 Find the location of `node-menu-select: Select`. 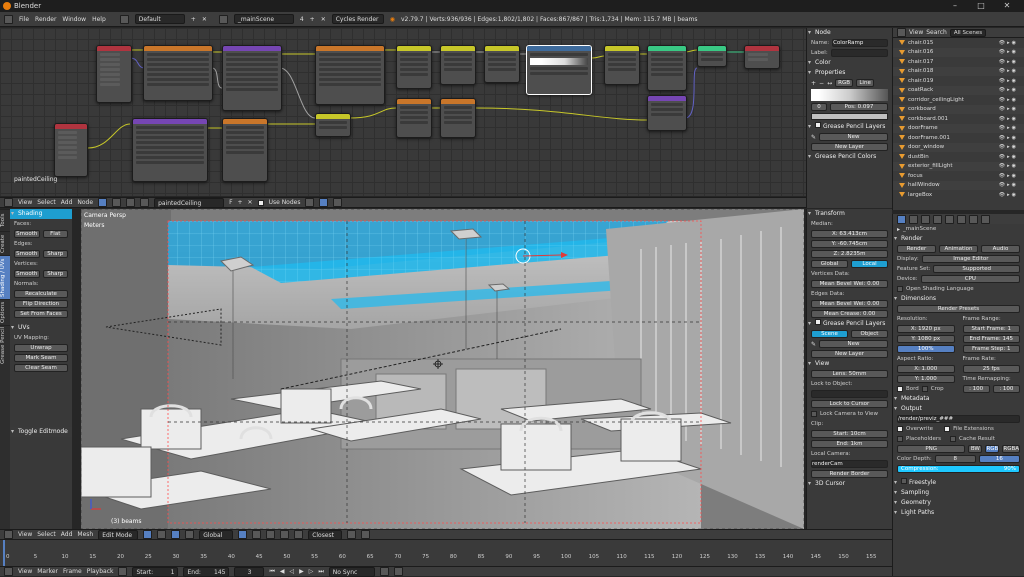

node-menu-select: Select is located at coordinates (46, 202).